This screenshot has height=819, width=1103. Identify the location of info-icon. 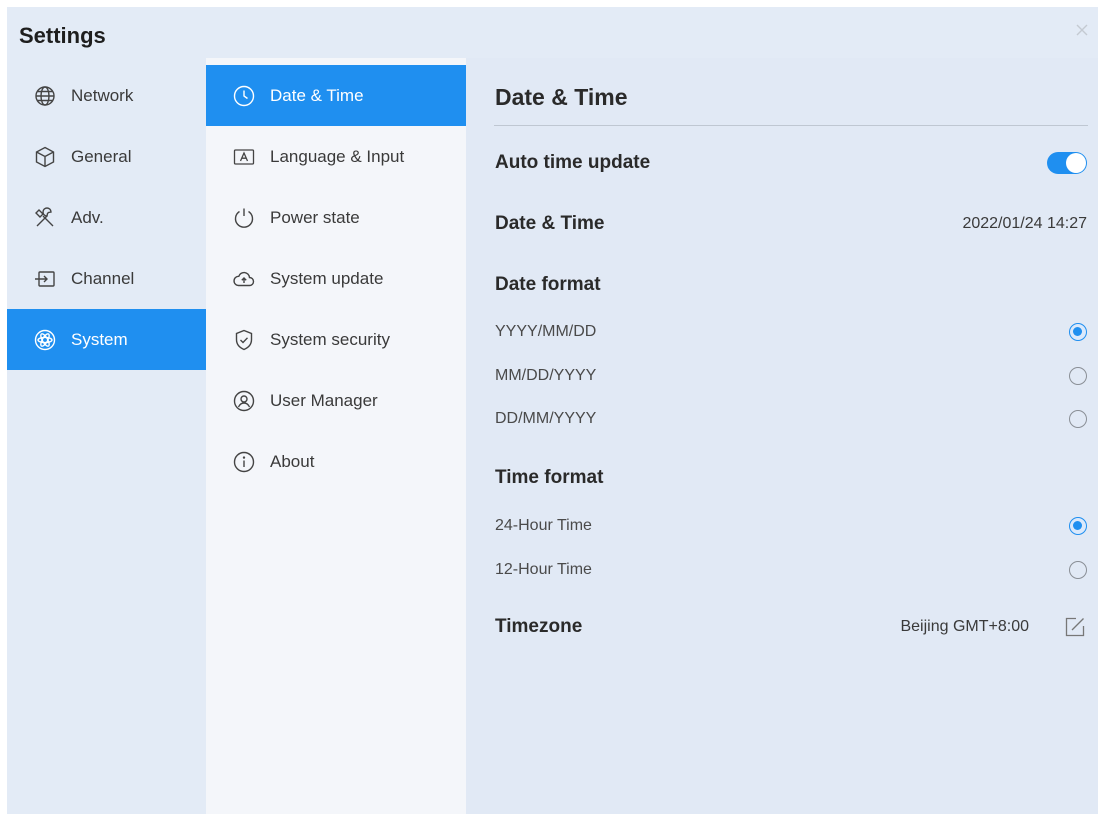
(244, 462).